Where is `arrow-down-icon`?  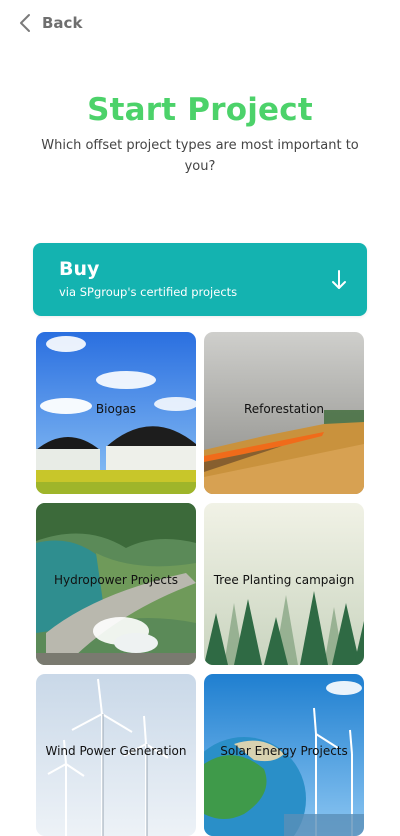 arrow-down-icon is located at coordinates (339, 279).